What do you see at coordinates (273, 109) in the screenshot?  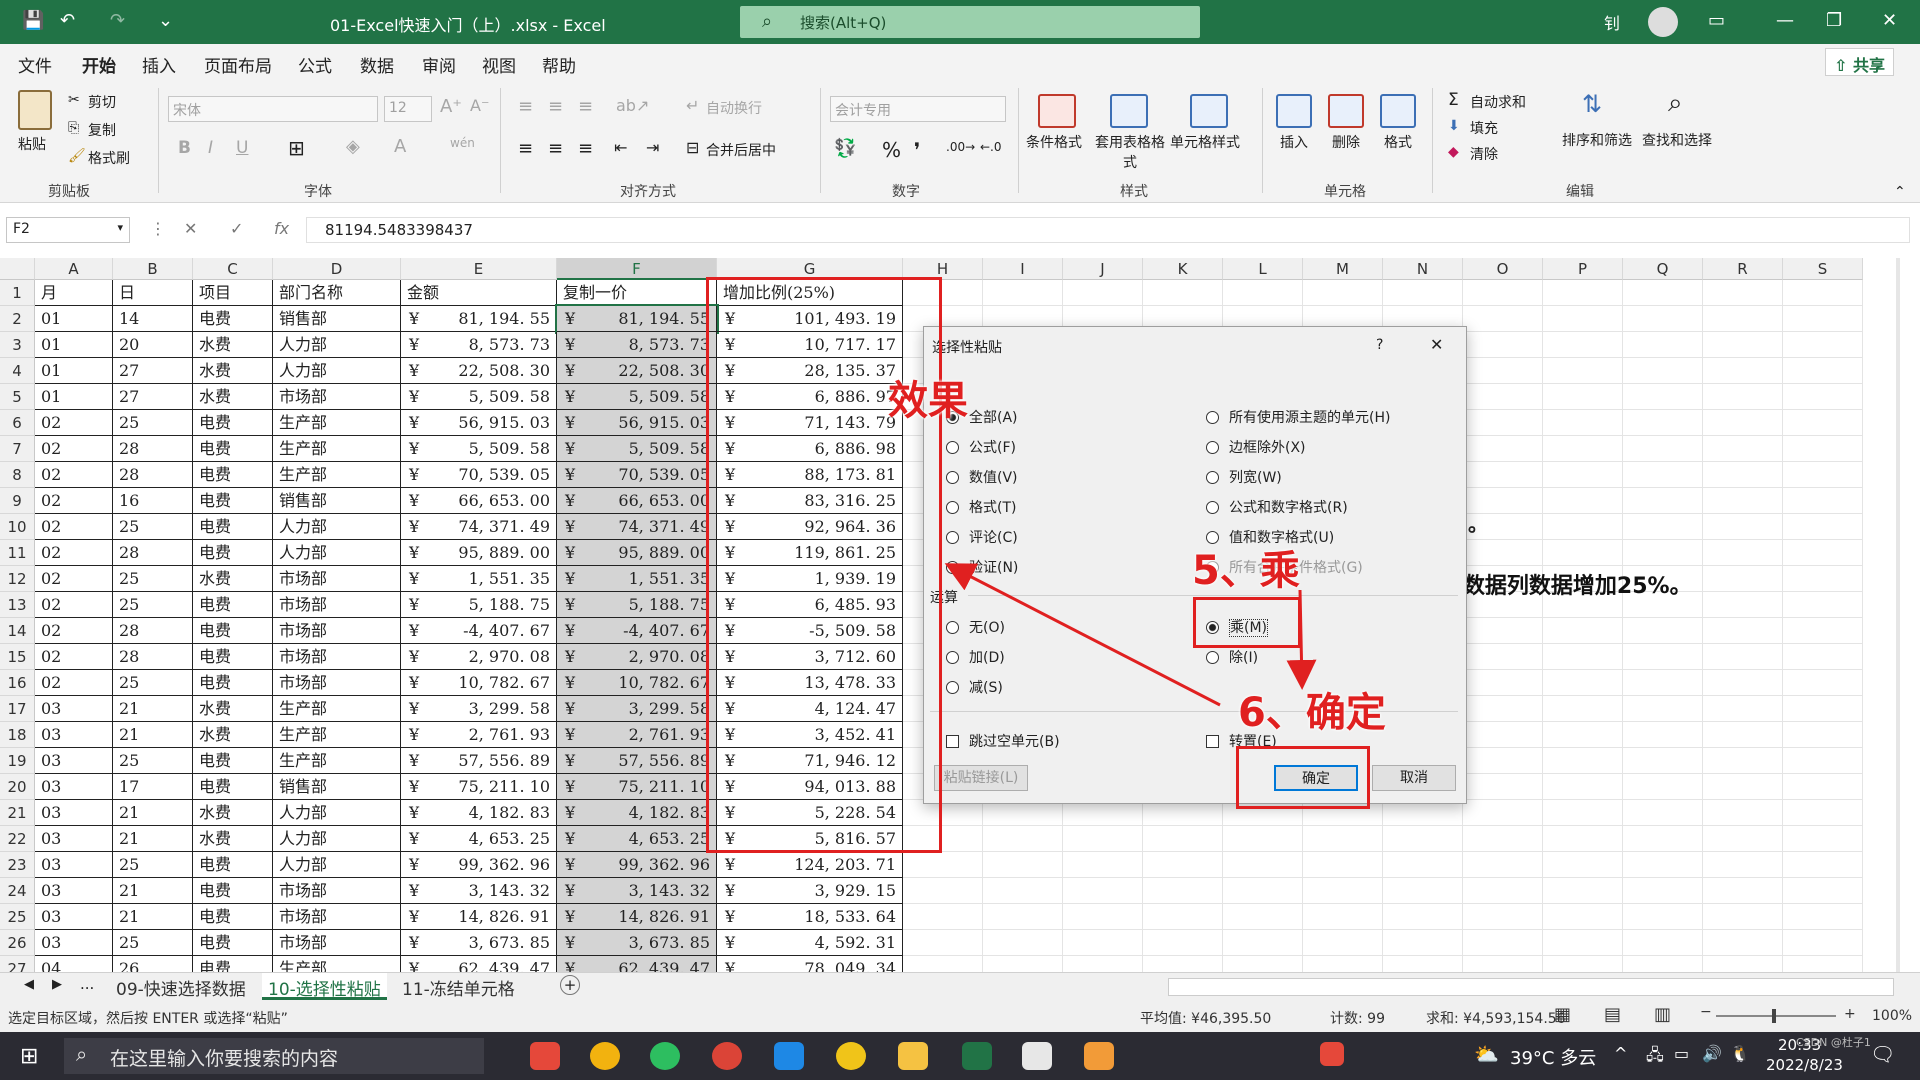 I see `font-name-select: 宋体` at bounding box center [273, 109].